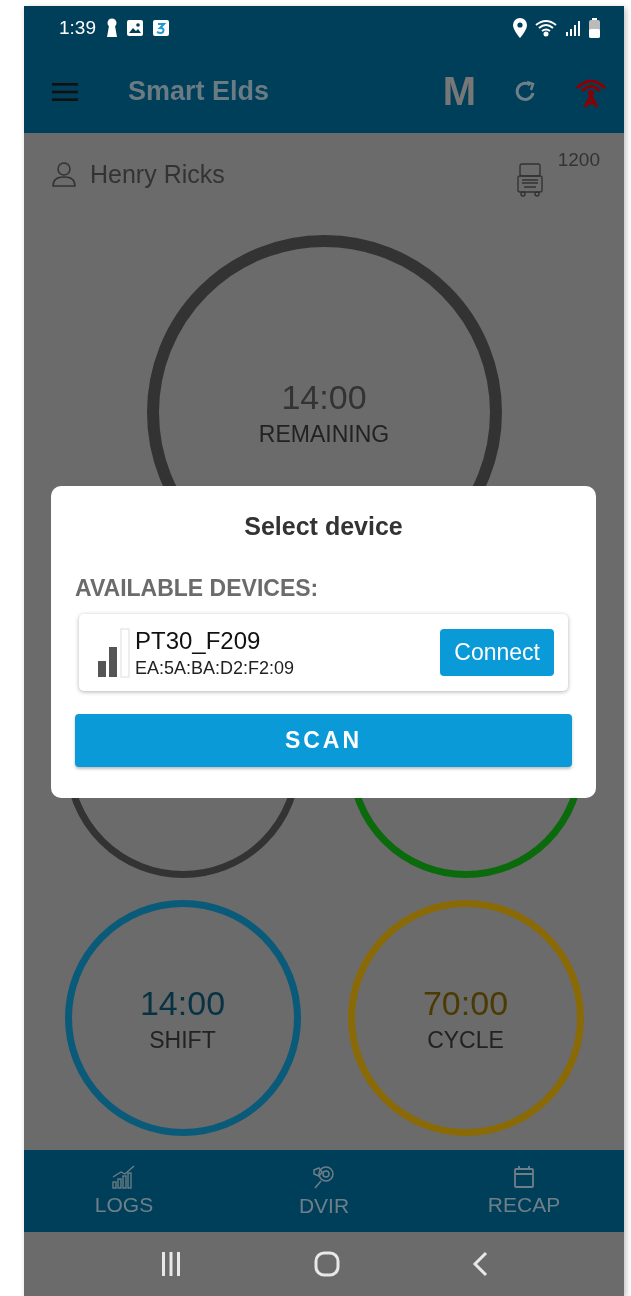  What do you see at coordinates (459, 91) in the screenshot?
I see `mode-badge: M` at bounding box center [459, 91].